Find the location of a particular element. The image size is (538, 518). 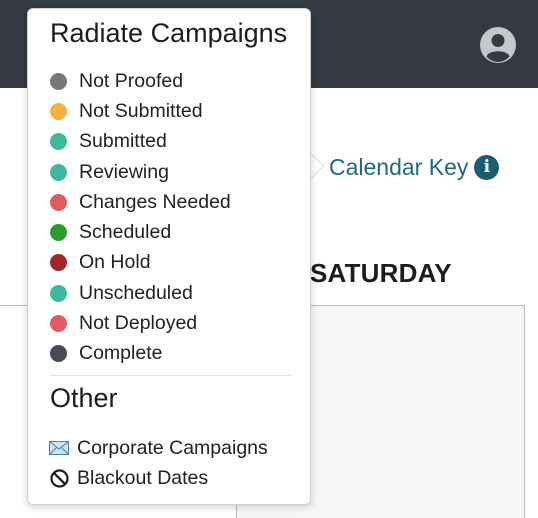

calendar-key-link: Calendar Key i is located at coordinates (414, 167).